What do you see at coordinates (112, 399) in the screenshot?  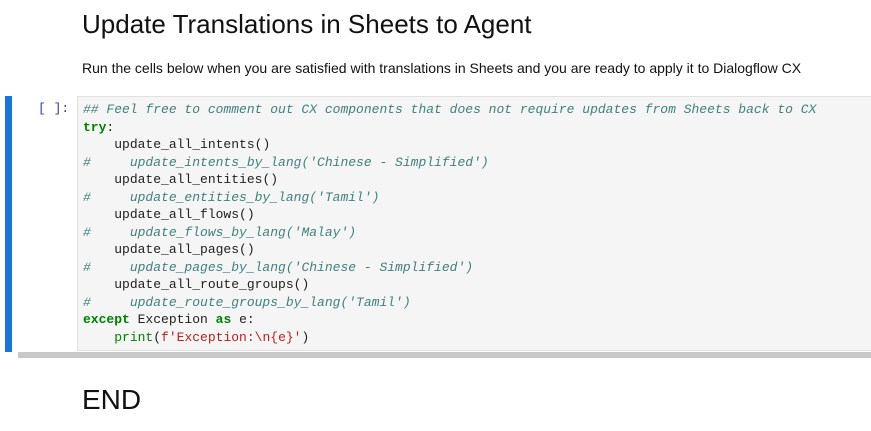 I see `end-heading: END` at bounding box center [112, 399].